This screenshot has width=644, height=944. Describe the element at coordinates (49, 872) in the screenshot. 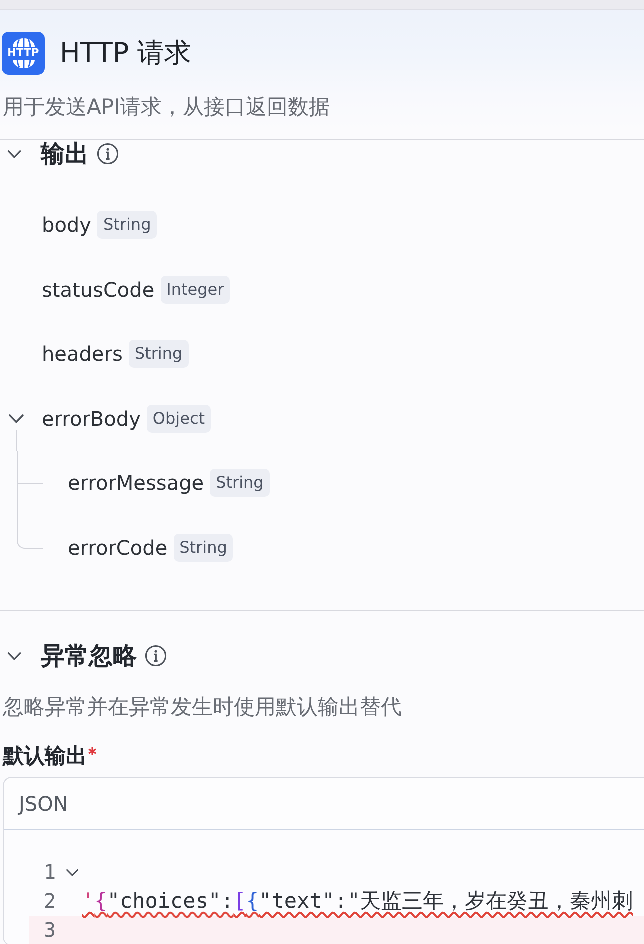

I see `line-number: 1` at that location.